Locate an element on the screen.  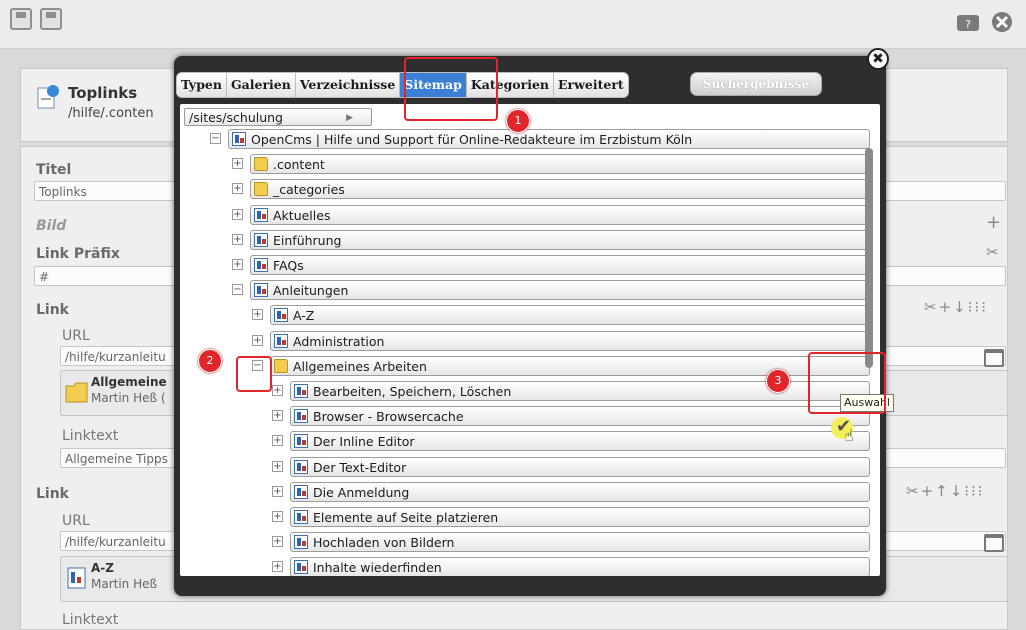
tree-node: Der Text-Editor is located at coordinates (580, 466).